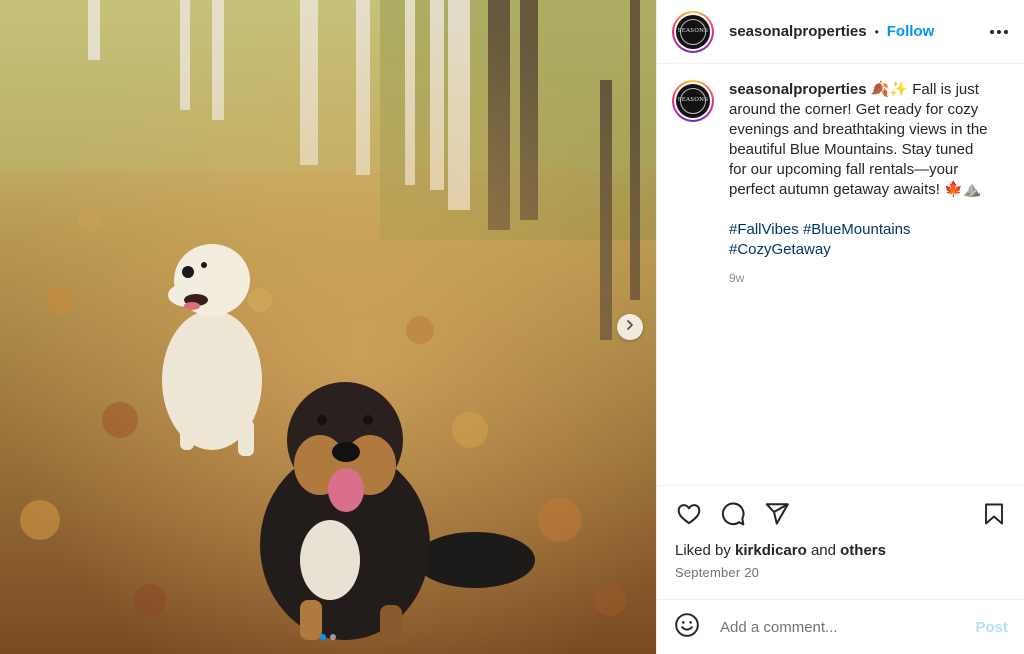 This screenshot has height=654, width=1024. I want to click on more-options-icon, so click(992, 31).